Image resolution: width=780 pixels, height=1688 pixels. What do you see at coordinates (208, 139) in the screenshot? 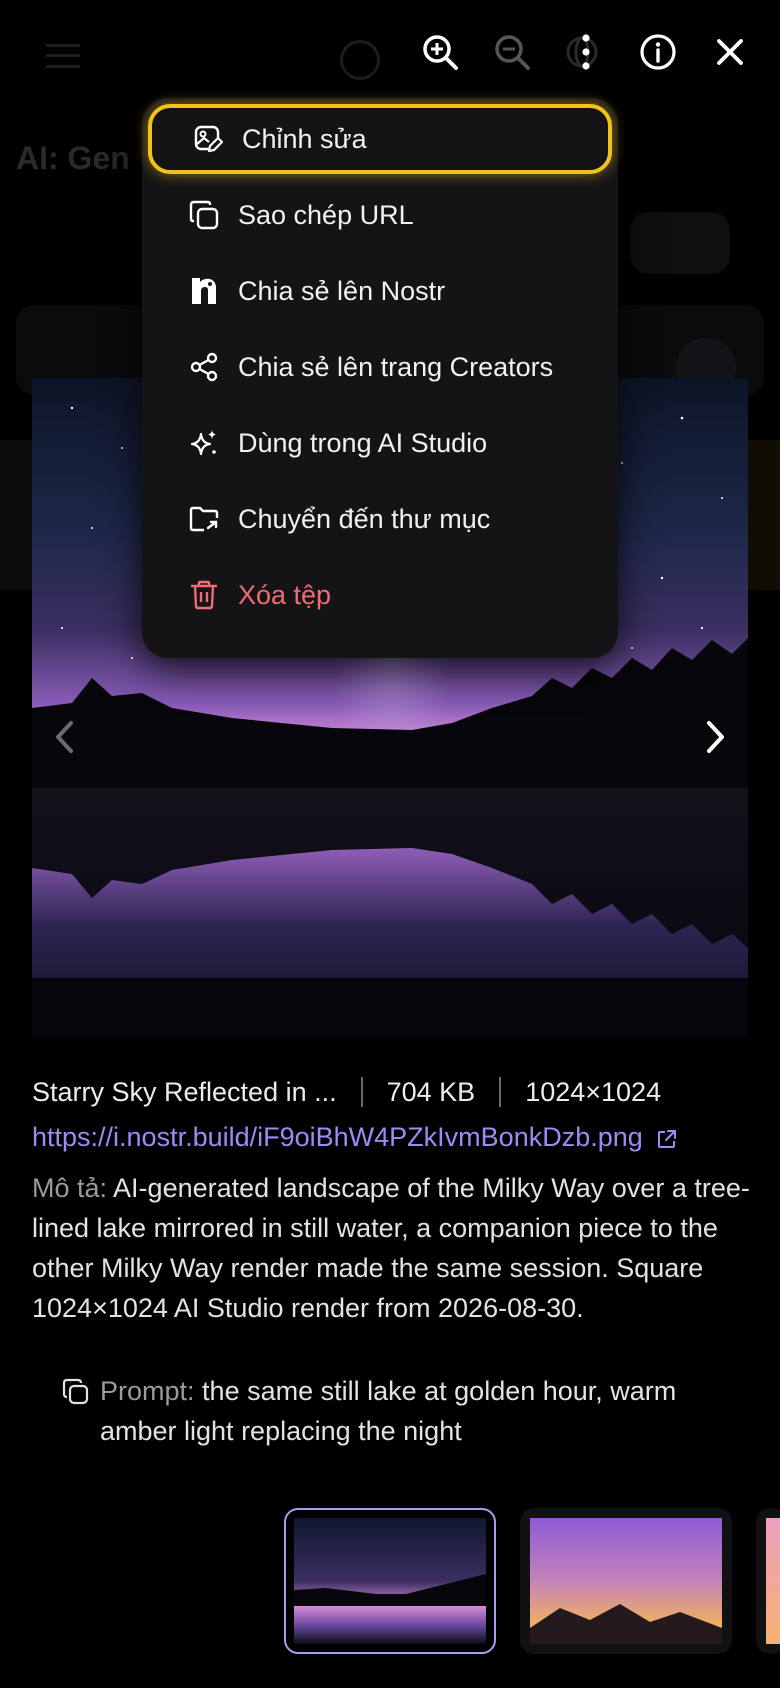
I see `edit-image-icon` at bounding box center [208, 139].